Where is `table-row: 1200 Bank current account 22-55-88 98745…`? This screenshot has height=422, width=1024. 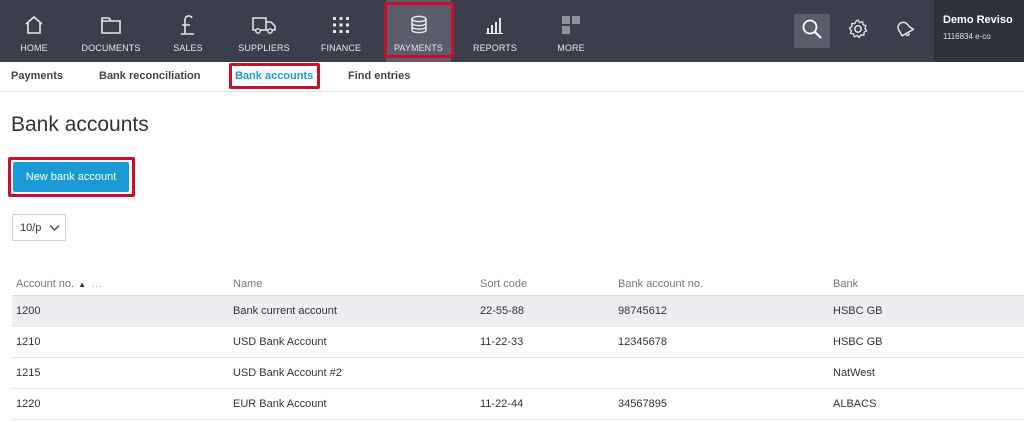 table-row: 1200 Bank current account 22-55-88 98745… is located at coordinates (518, 311).